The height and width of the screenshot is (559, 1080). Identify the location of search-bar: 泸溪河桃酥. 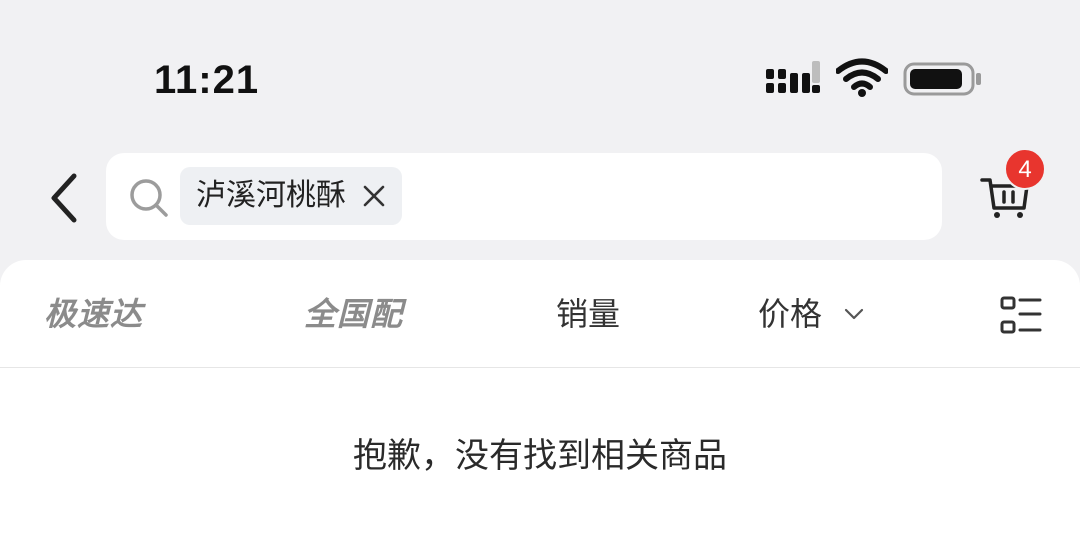
(524, 196).